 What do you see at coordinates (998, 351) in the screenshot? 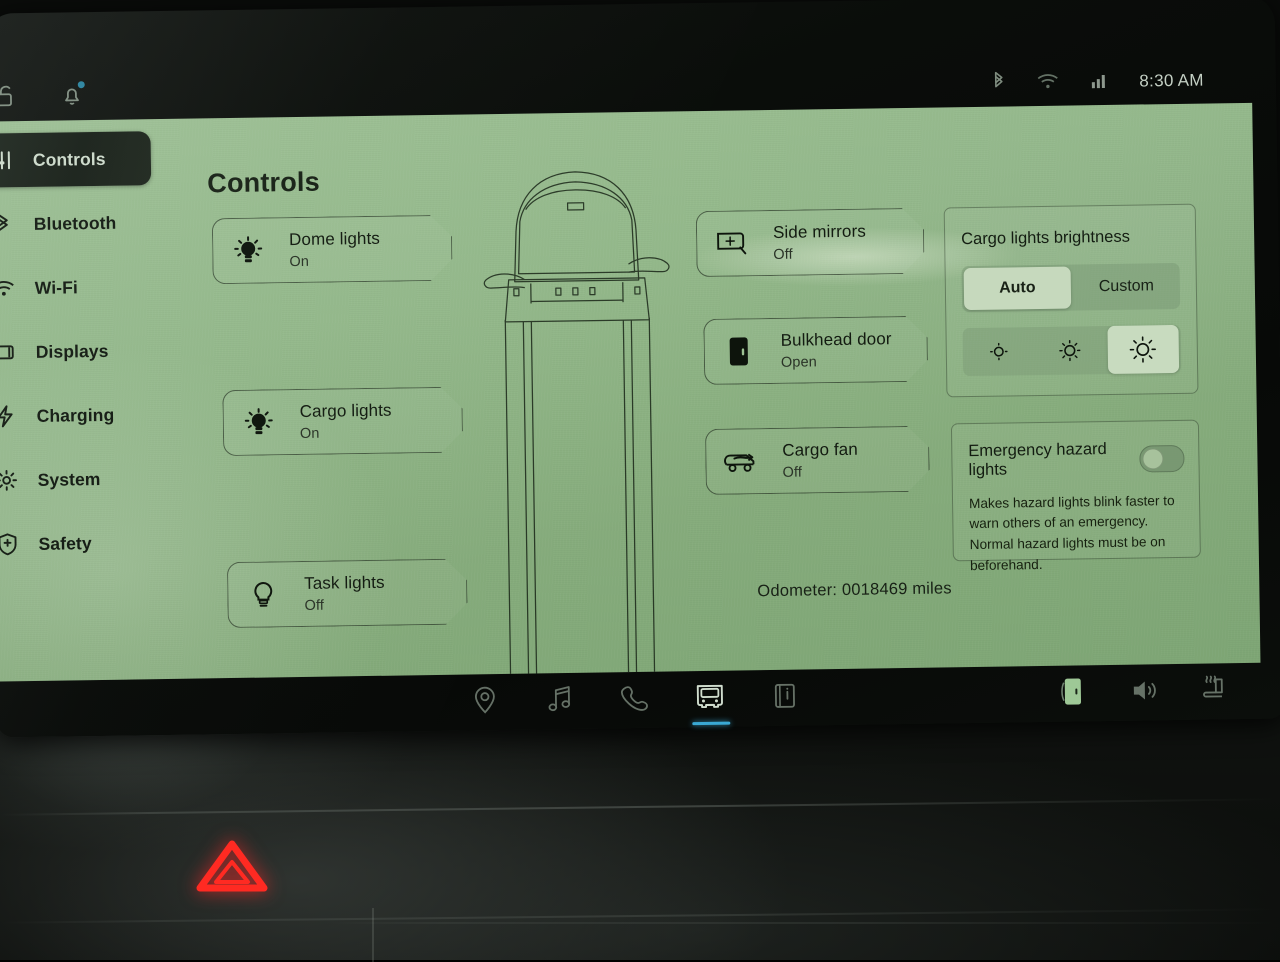
I see `brightness-level-low-button` at bounding box center [998, 351].